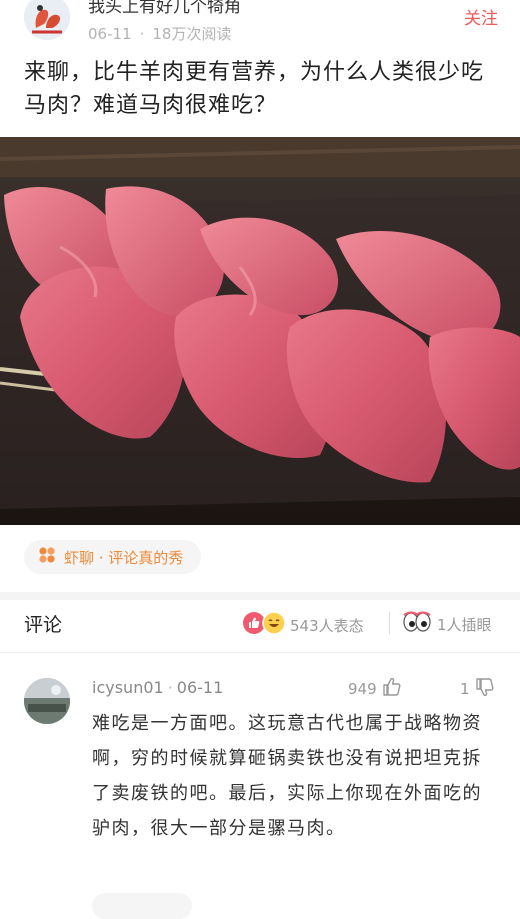 The image size is (520, 919). Describe the element at coordinates (124, 557) in the screenshot. I see `topic-label: 虾聊 · 评论真的秀` at that location.